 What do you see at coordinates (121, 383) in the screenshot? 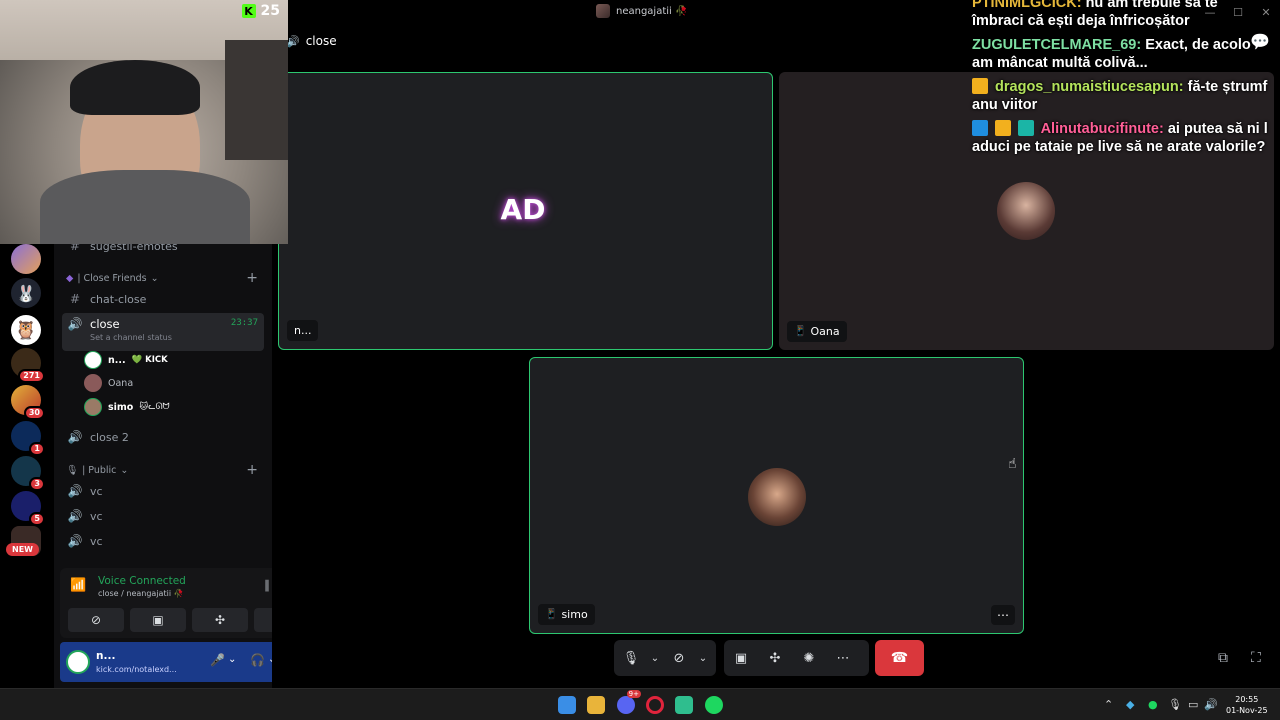
I see `user-name: Oana` at bounding box center [121, 383].